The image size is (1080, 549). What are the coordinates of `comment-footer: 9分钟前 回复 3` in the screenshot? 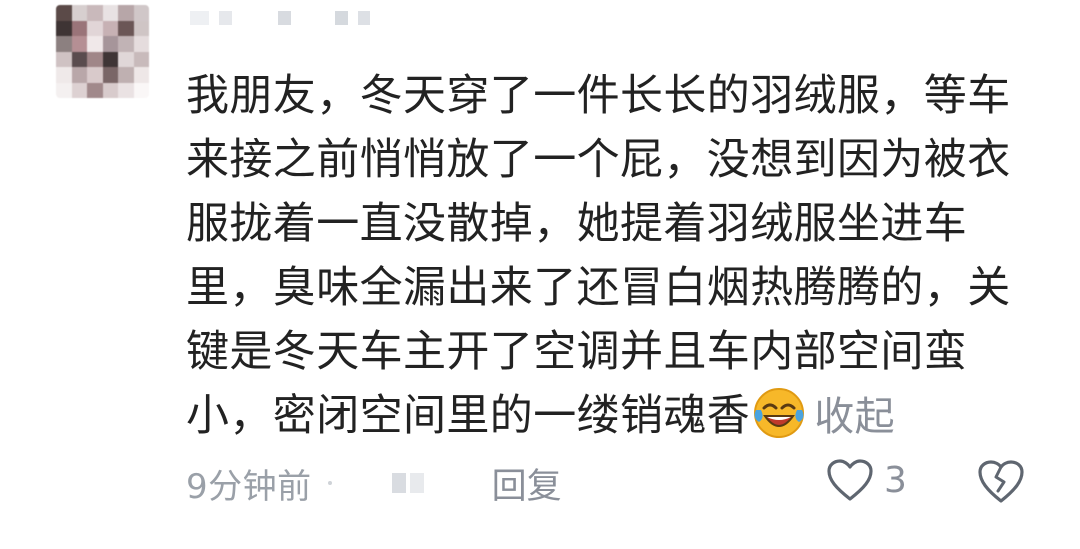 It's located at (611, 483).